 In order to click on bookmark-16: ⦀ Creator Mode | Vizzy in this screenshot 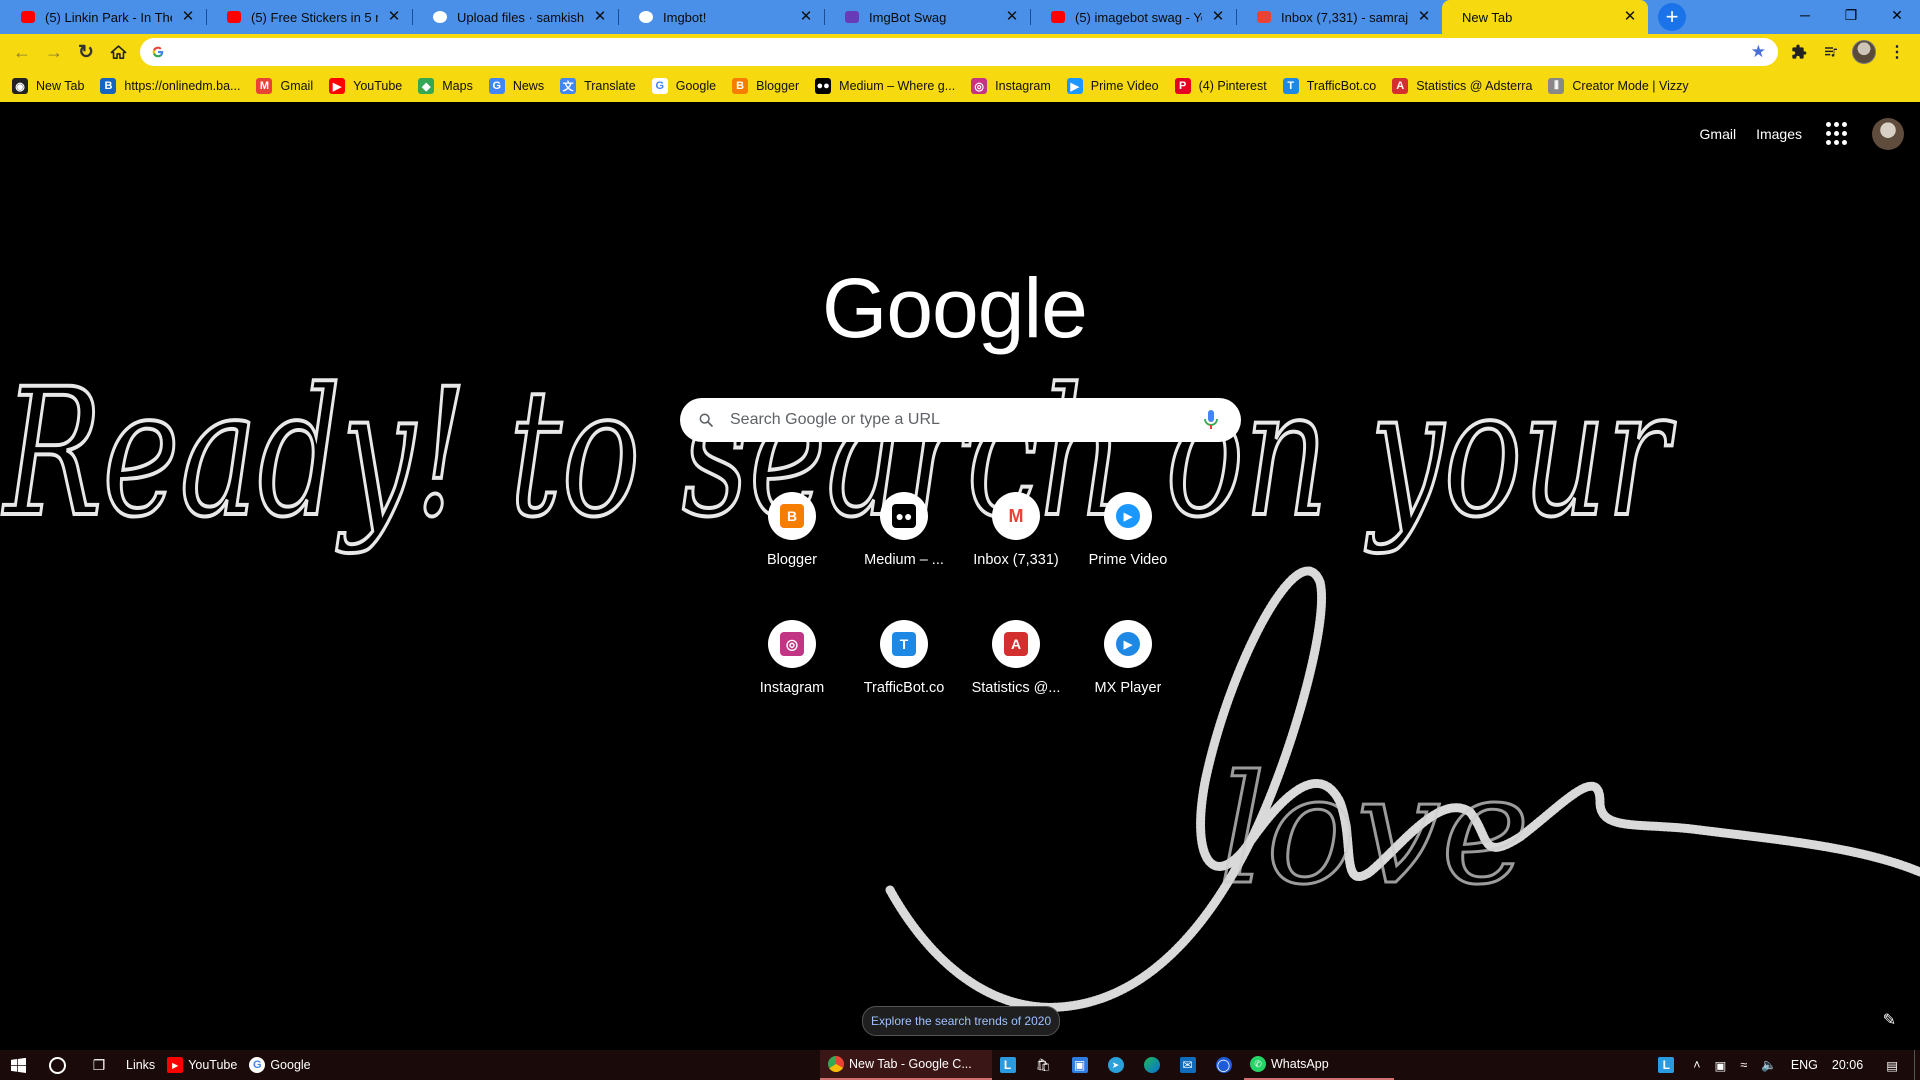, I will do `click(1618, 86)`.